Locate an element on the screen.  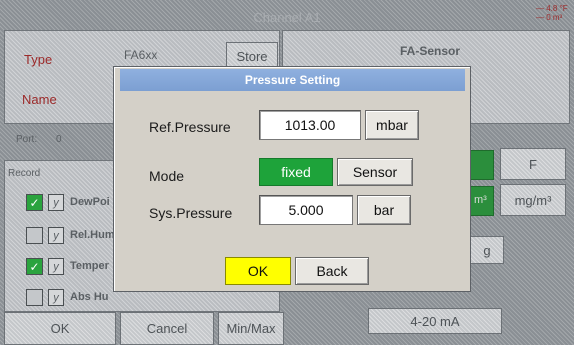
ok-button: OK is located at coordinates (258, 271).